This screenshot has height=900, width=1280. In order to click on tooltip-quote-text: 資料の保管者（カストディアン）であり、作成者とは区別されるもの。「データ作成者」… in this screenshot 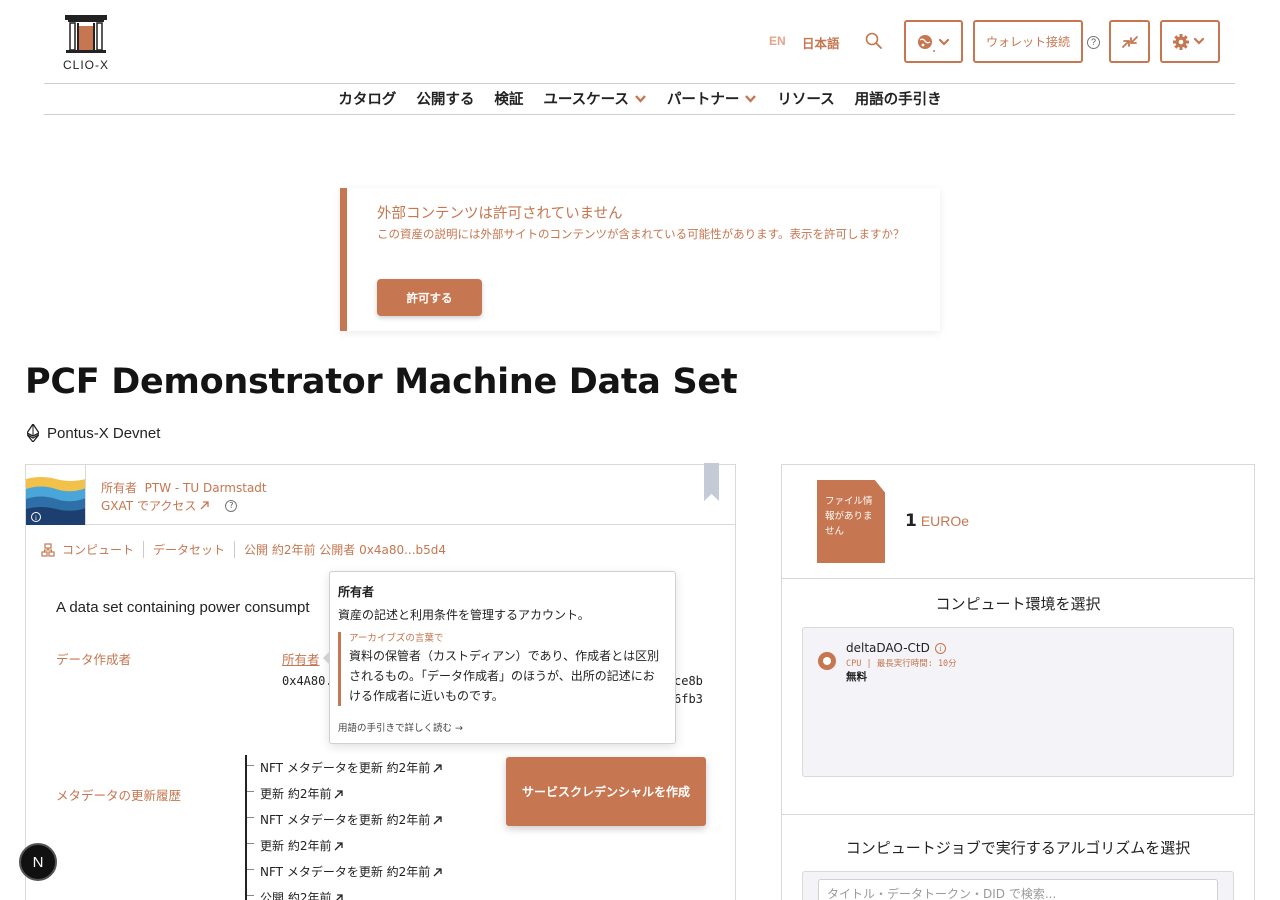, I will do `click(504, 676)`.